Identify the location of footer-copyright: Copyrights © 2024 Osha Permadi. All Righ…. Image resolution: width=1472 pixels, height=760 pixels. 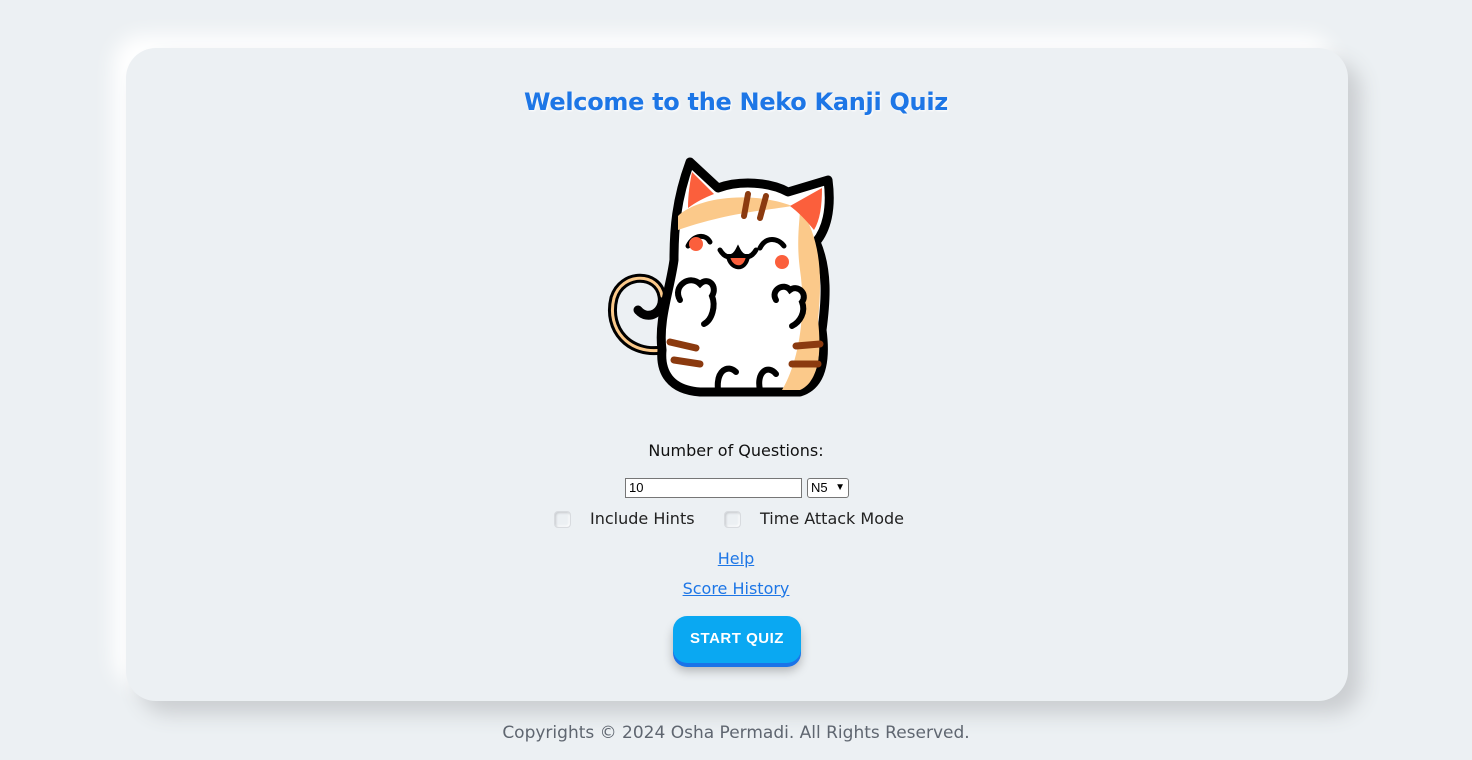
(736, 733).